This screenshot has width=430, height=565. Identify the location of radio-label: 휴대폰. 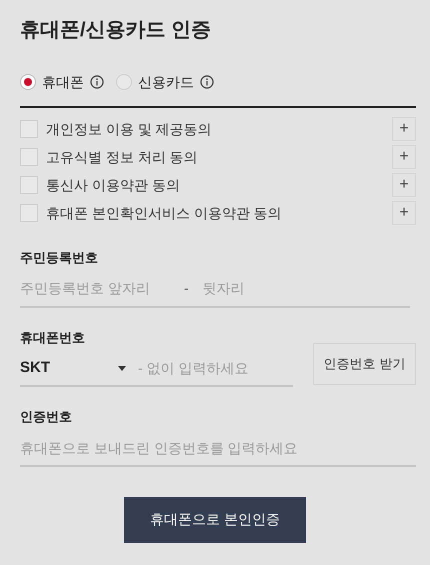
(63, 82).